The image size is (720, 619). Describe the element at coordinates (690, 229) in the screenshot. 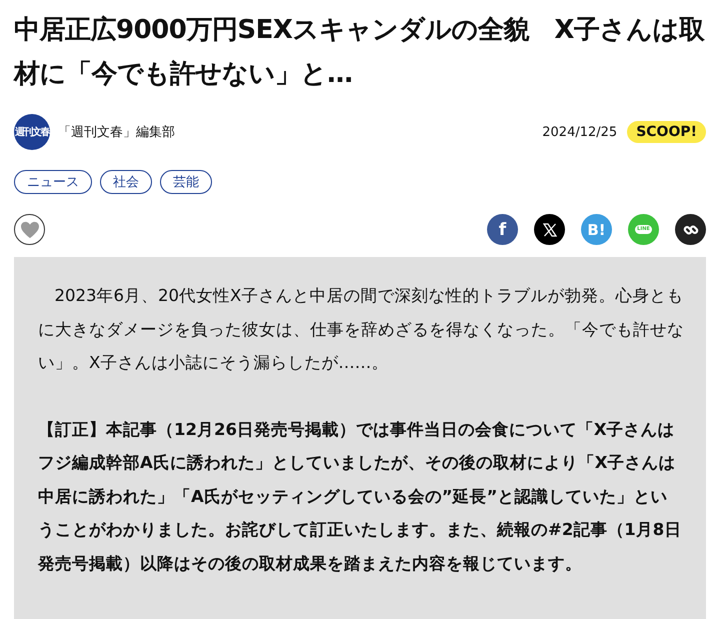

I see `copy-link-button` at that location.